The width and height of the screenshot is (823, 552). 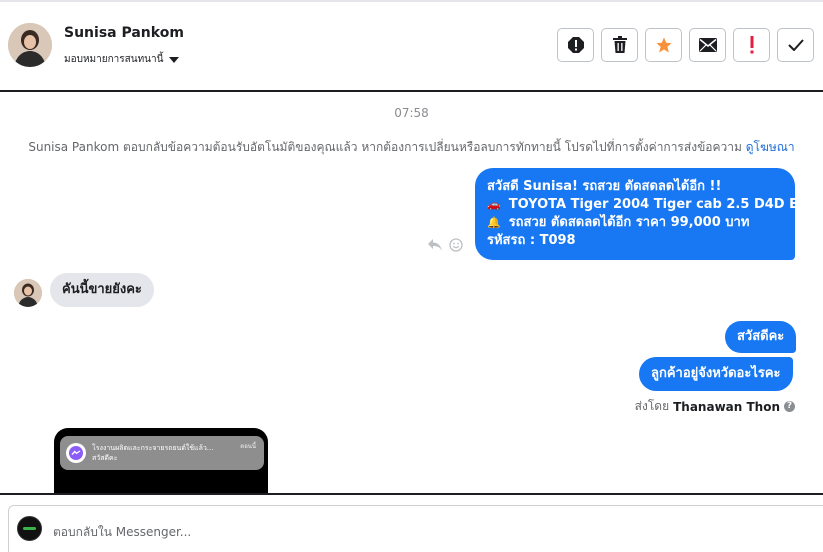 I want to click on report-spam-button, so click(x=575, y=45).